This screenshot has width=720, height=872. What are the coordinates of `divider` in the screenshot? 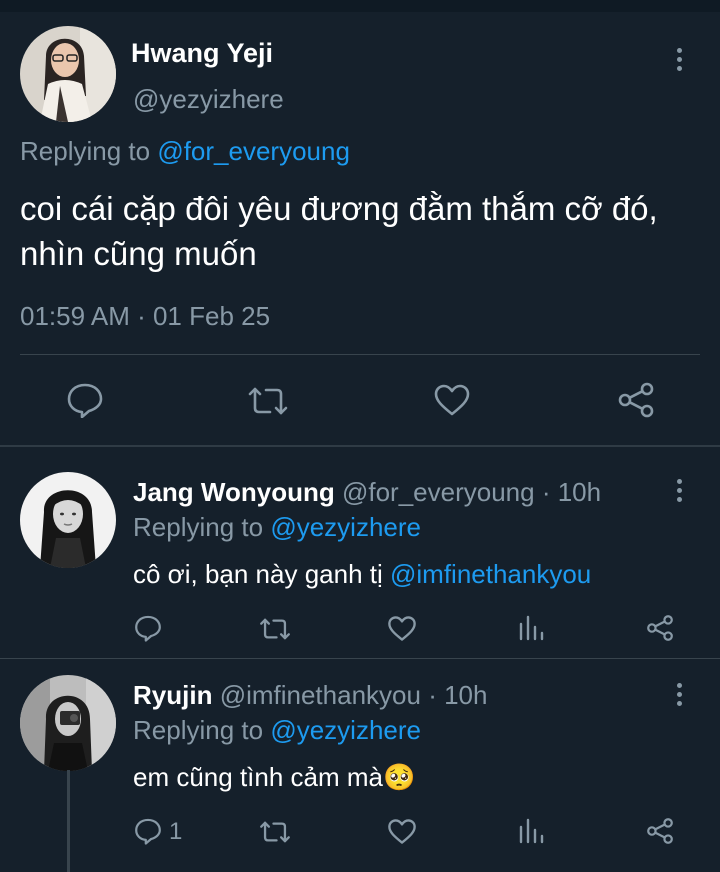 It's located at (360, 354).